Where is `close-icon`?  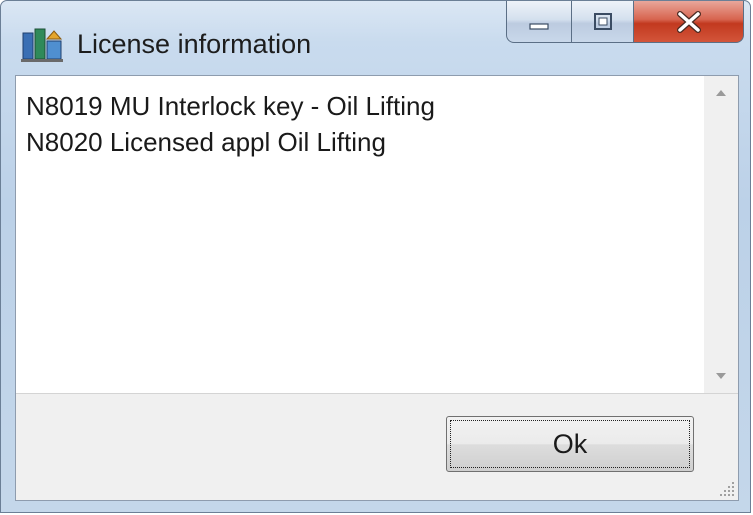 close-icon is located at coordinates (688, 21).